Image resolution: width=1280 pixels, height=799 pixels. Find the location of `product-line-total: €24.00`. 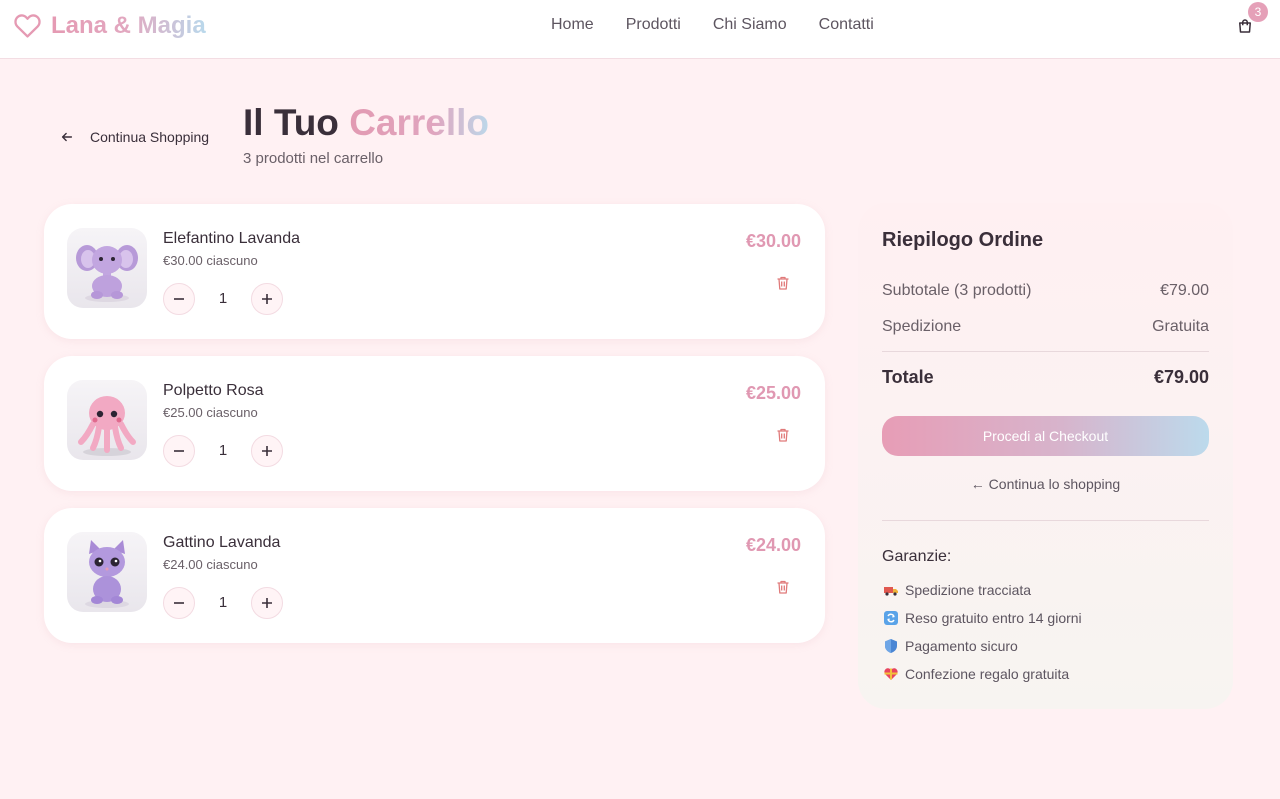

product-line-total: €24.00 is located at coordinates (773, 545).